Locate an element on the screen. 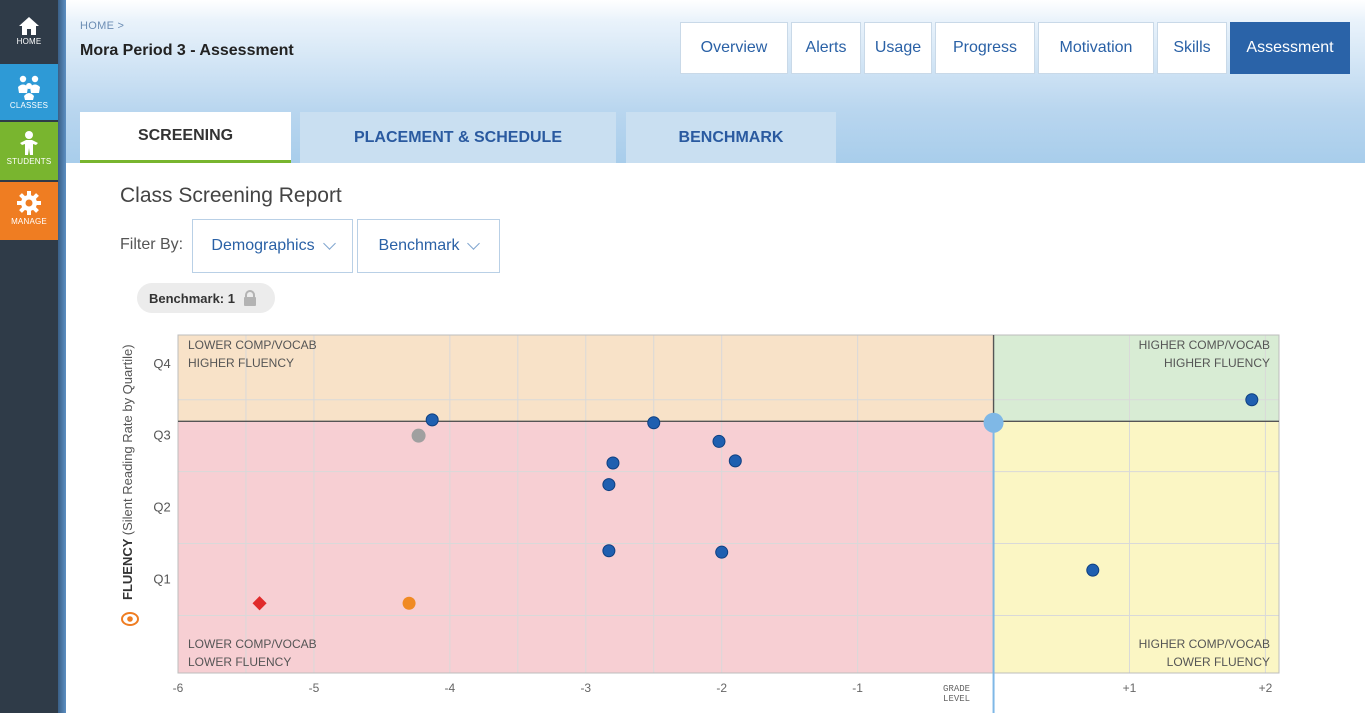 The height and width of the screenshot is (713, 1365). x-tick-label: -2 is located at coordinates (721, 688).